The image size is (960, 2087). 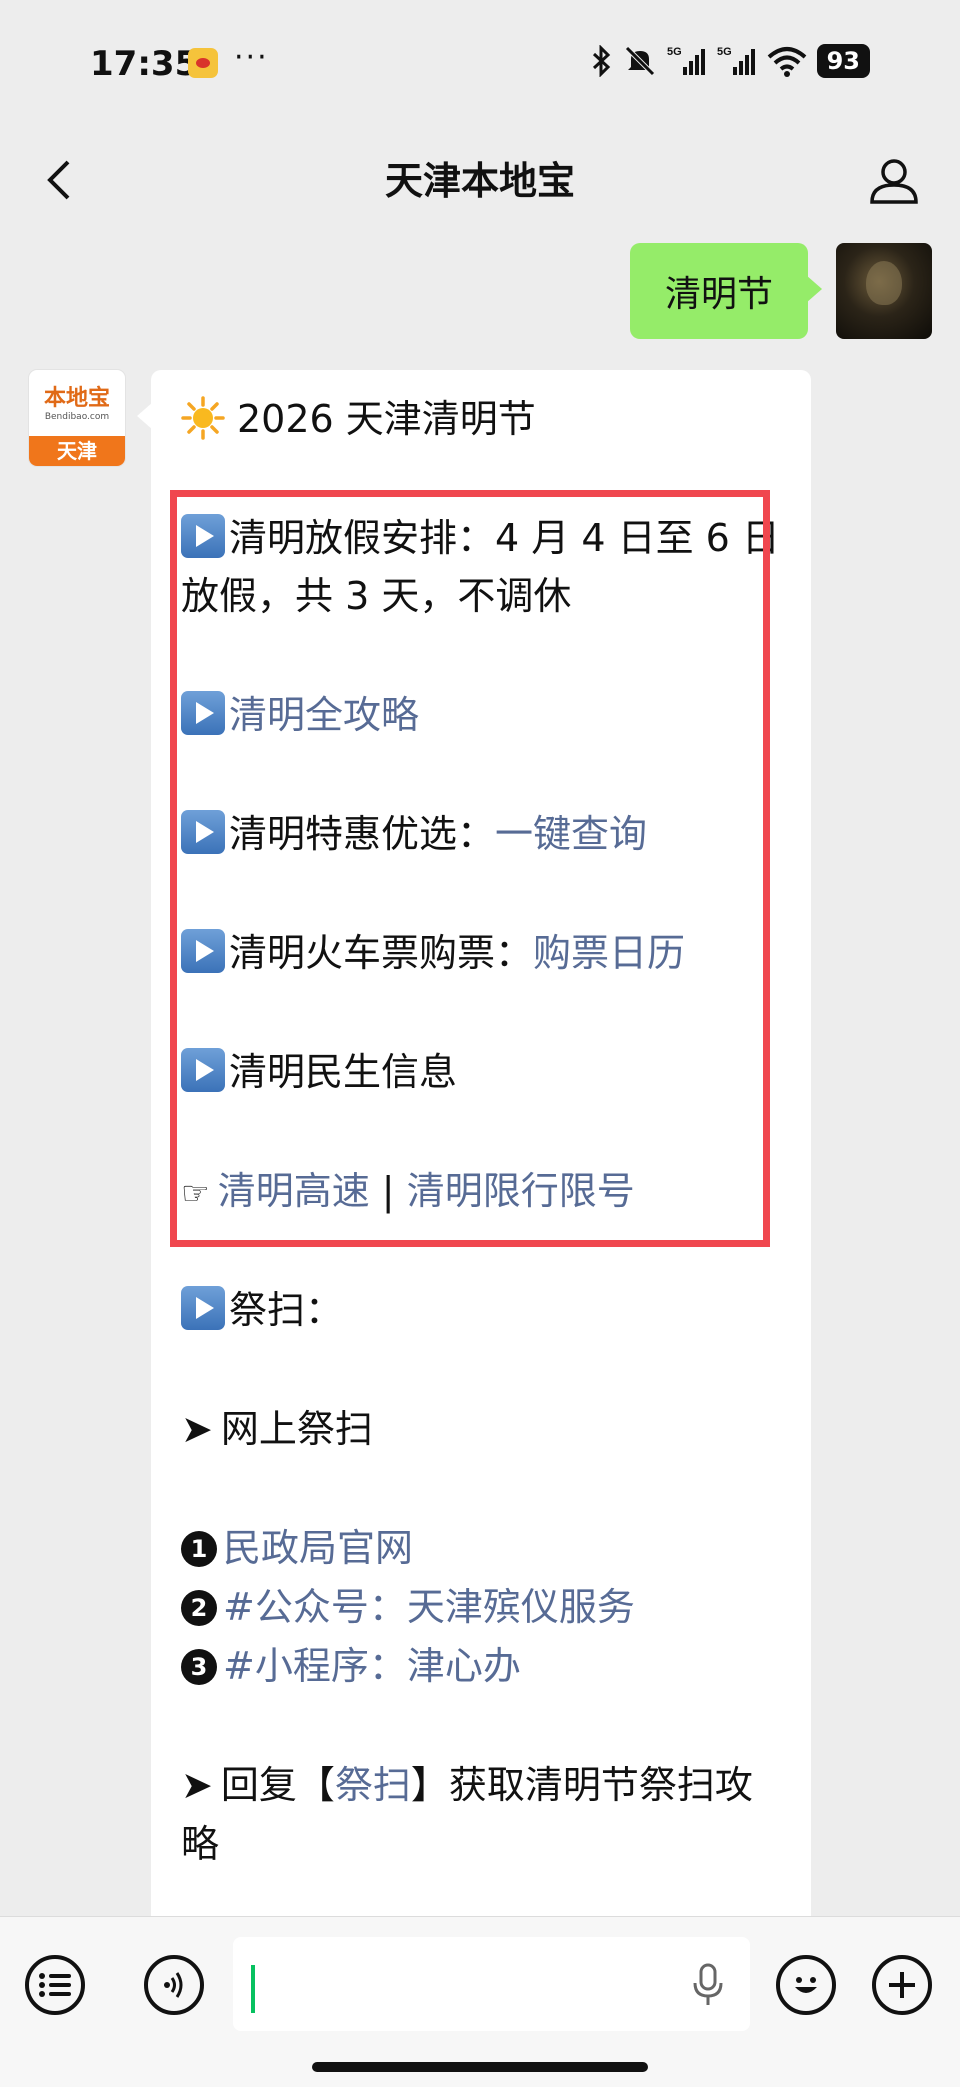 I want to click on number-3-icon: 3, so click(x=199, y=1667).